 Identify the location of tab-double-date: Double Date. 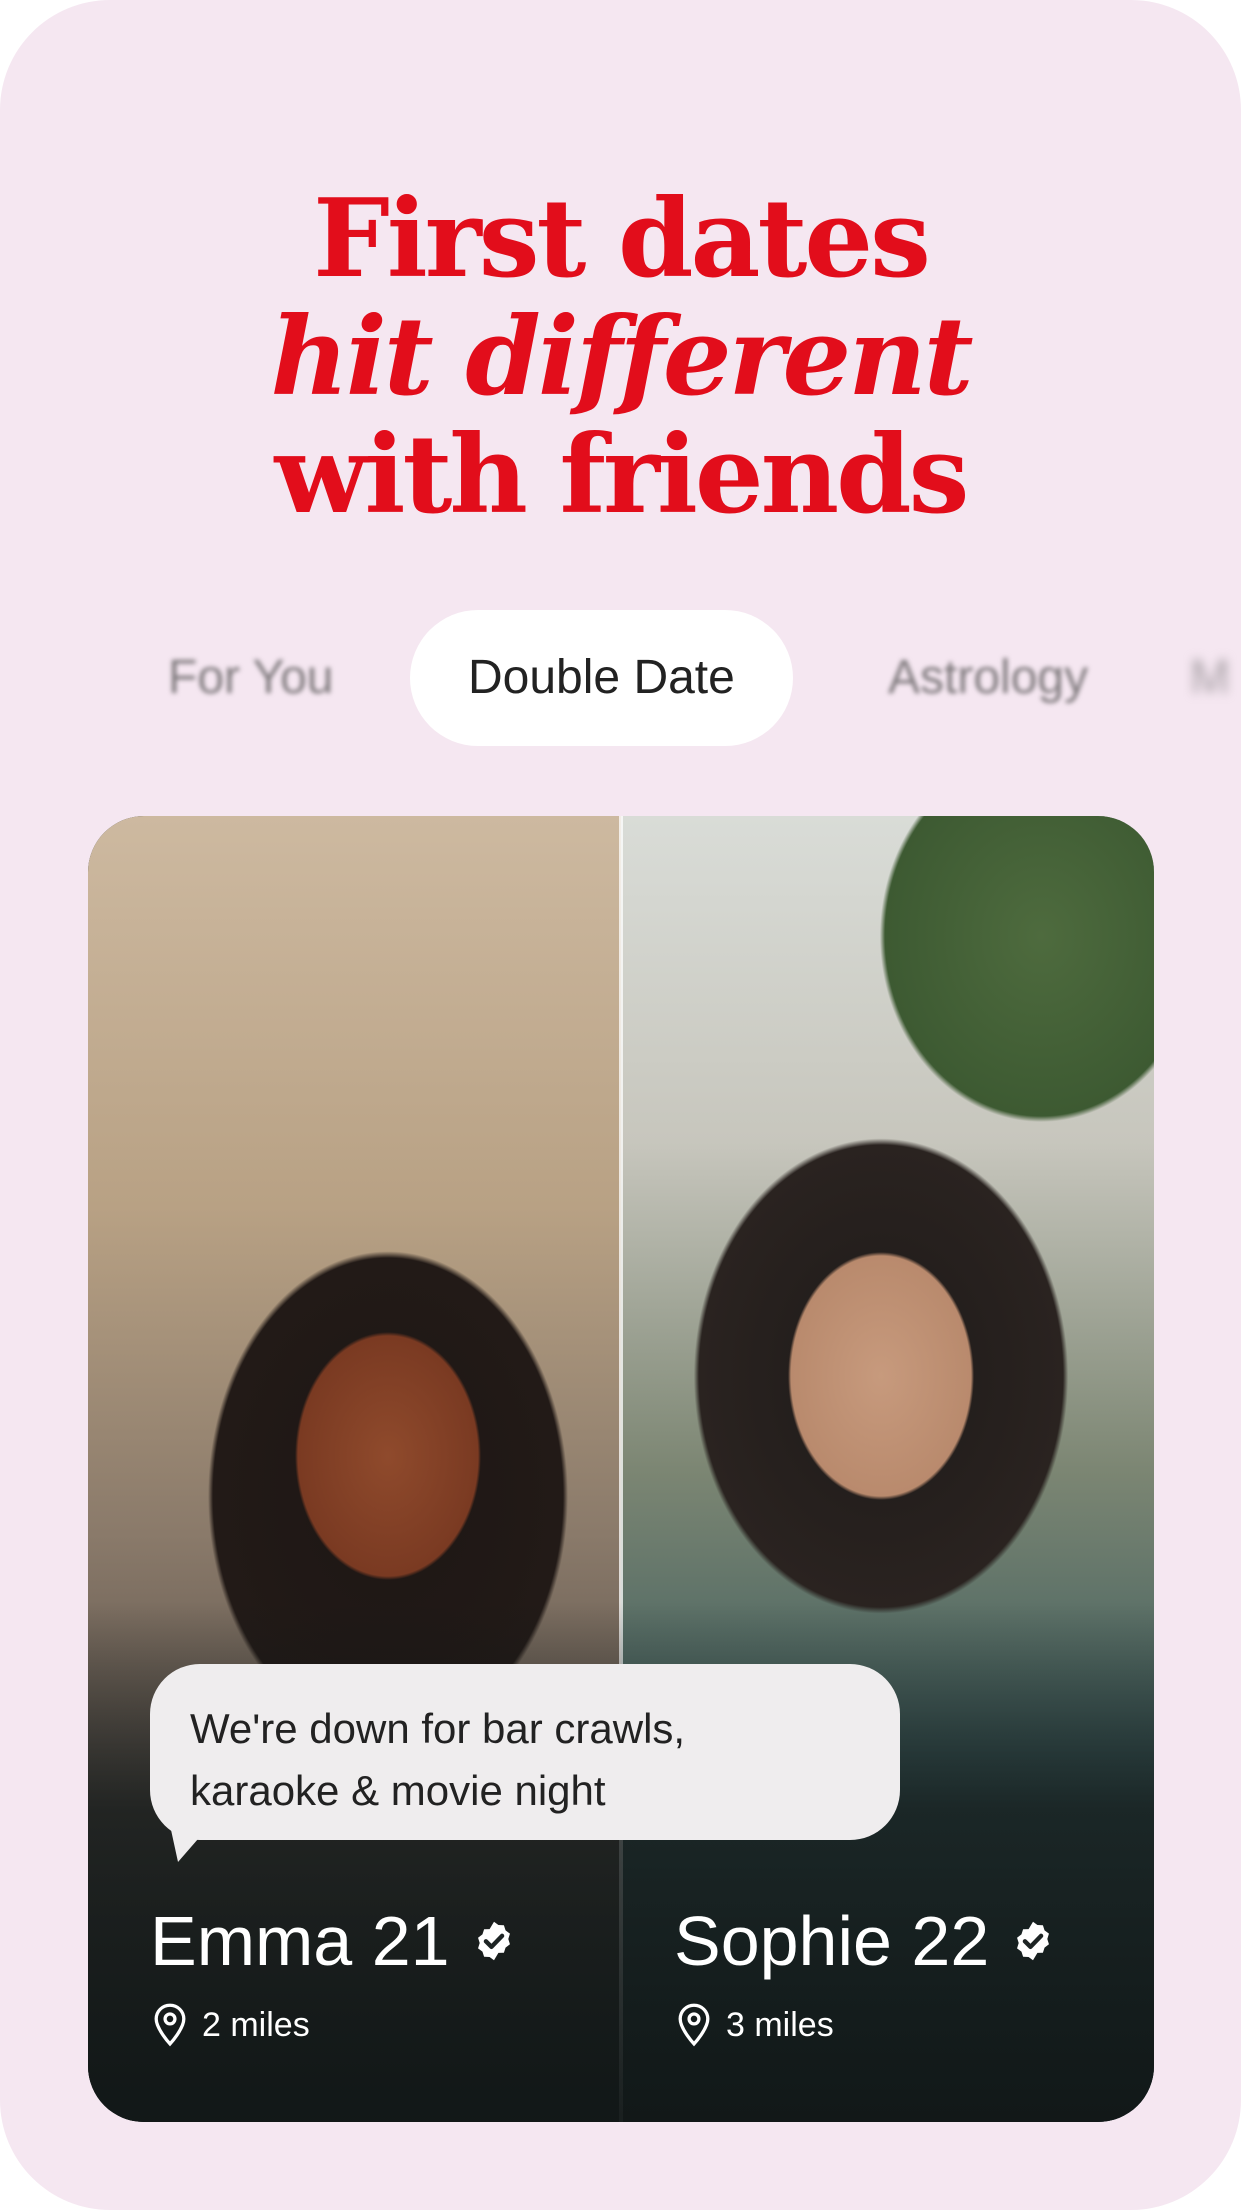
(601, 678).